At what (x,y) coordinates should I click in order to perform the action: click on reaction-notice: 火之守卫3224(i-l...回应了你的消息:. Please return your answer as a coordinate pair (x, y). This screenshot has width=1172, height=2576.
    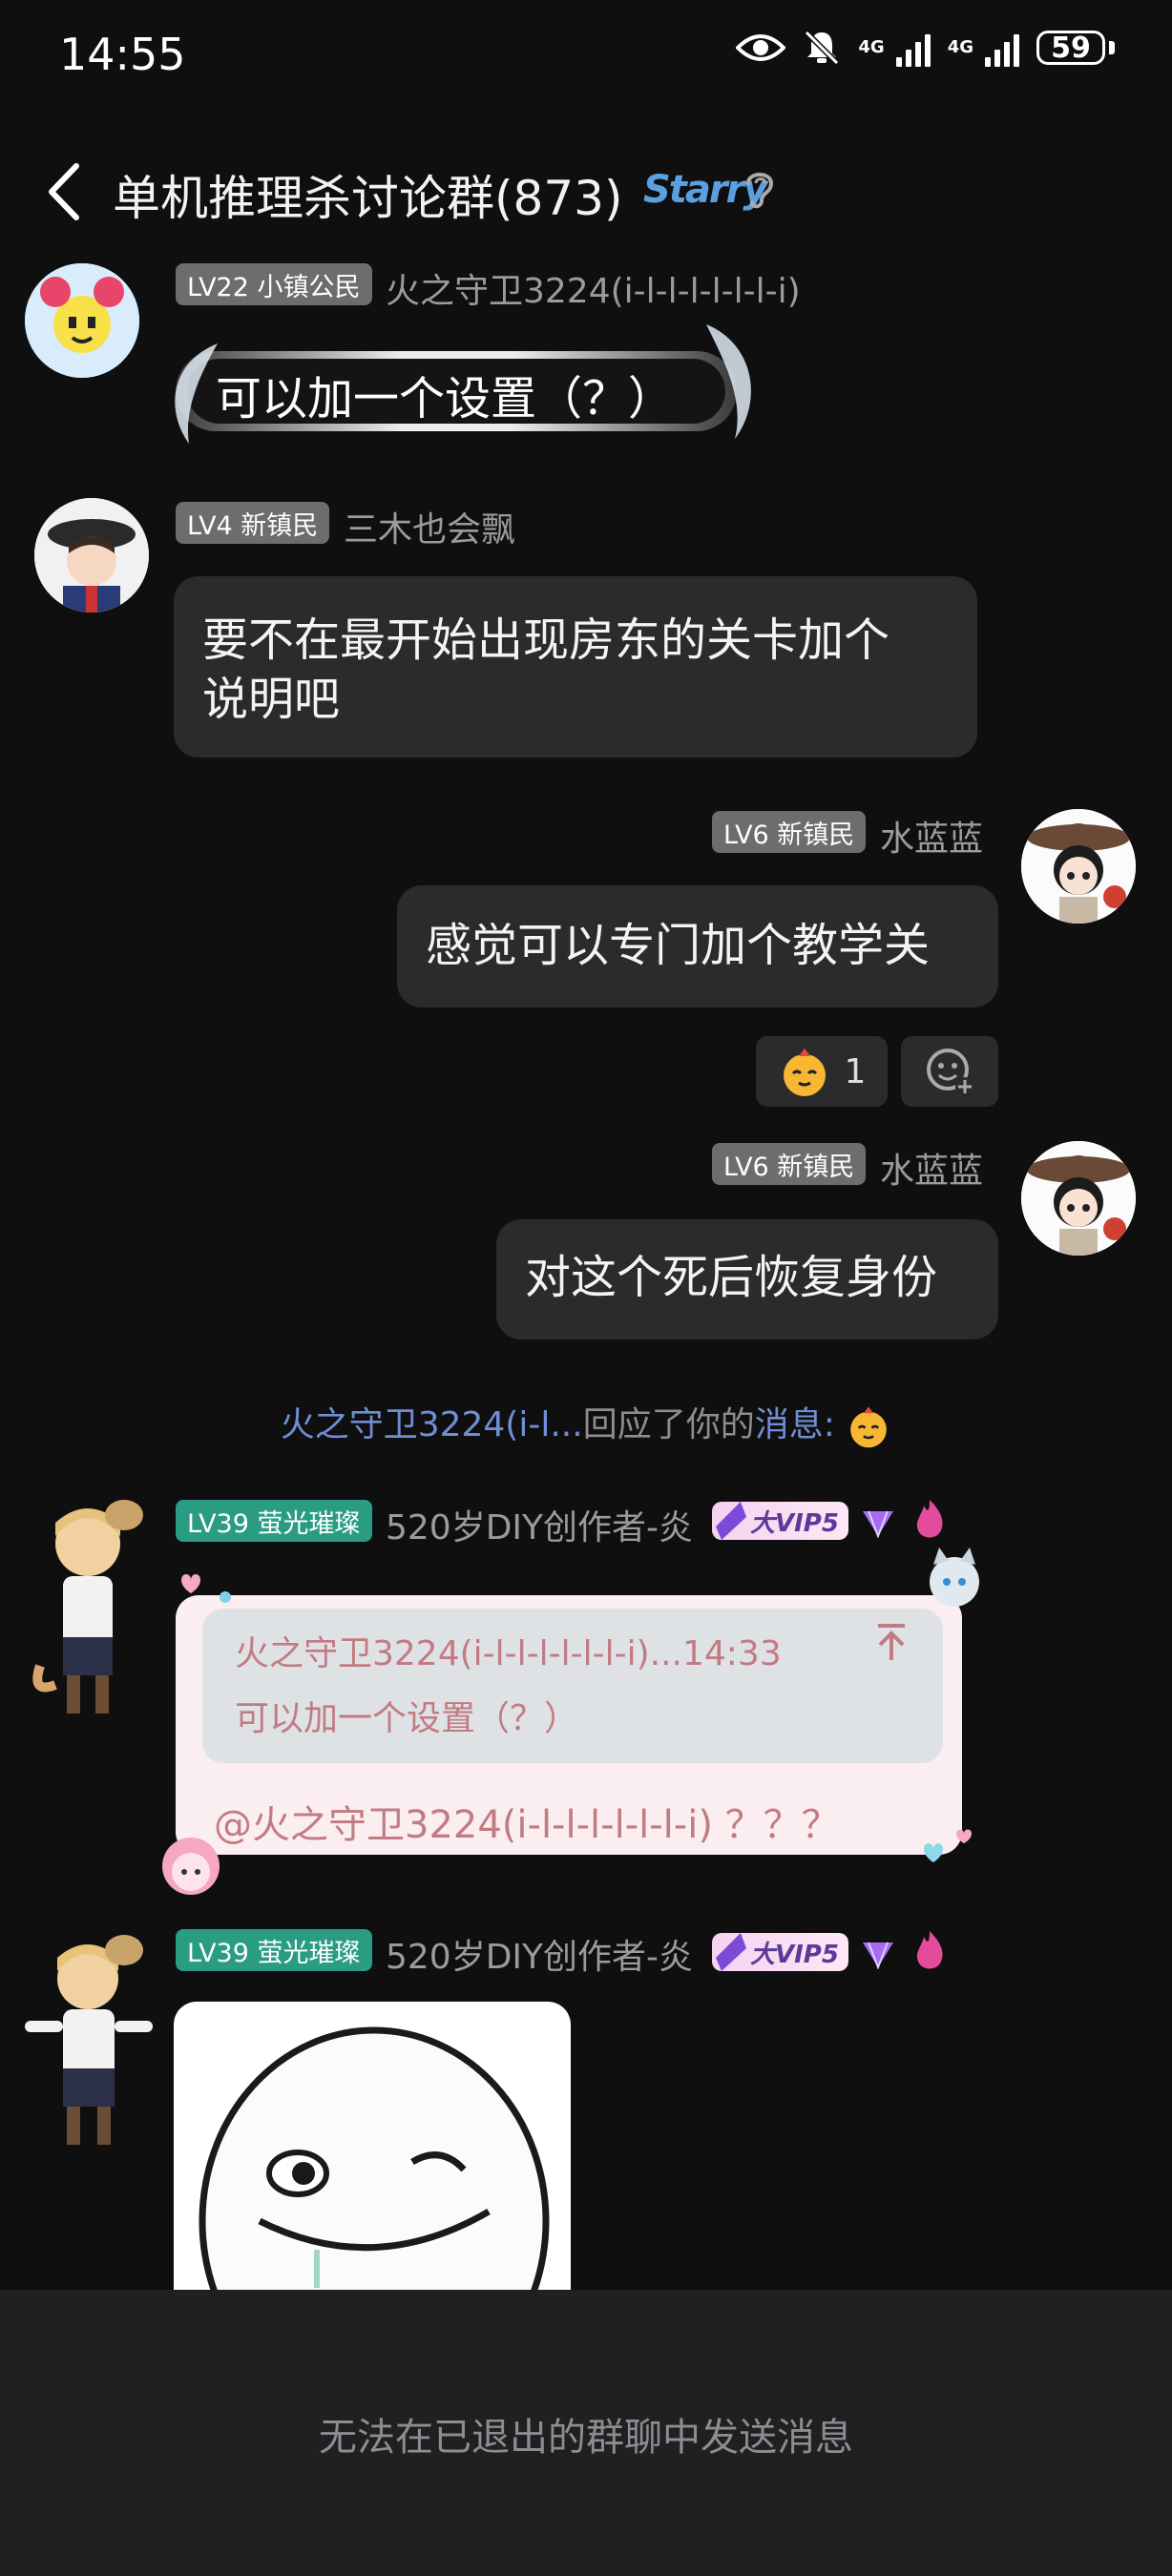
    Looking at the image, I should click on (586, 1423).